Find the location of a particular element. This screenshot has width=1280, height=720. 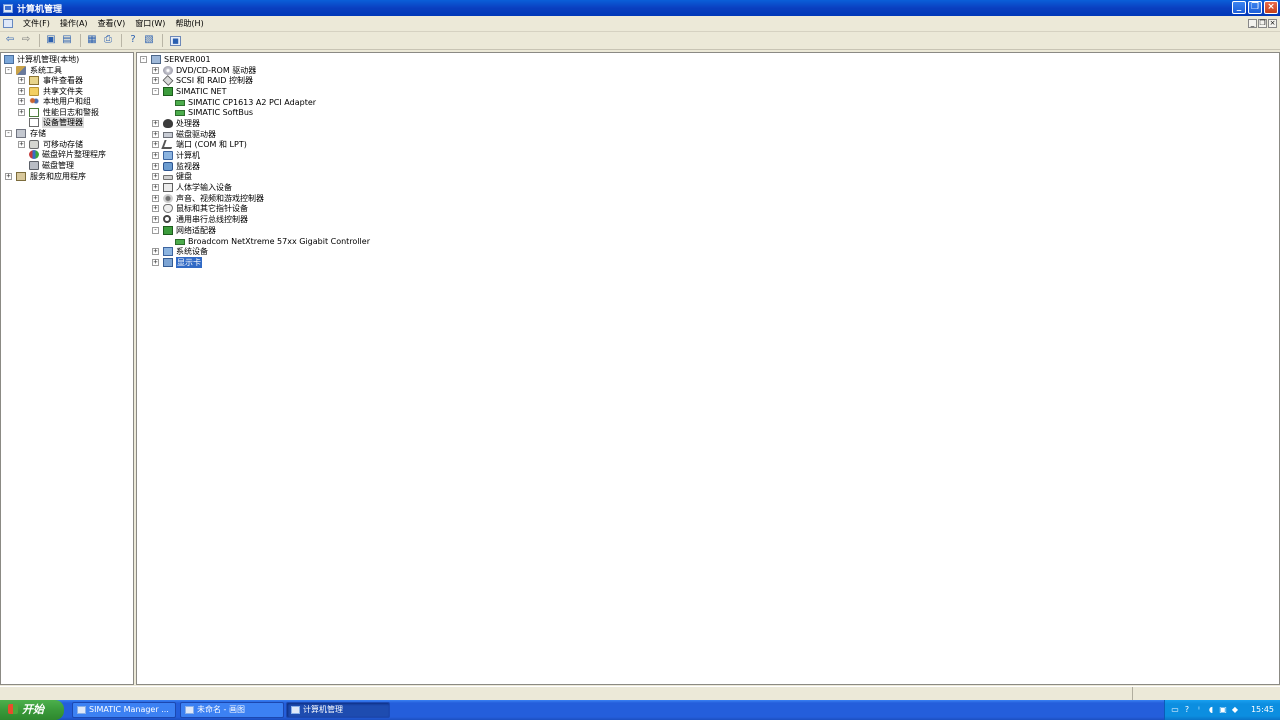

child-minimize-button: _ is located at coordinates (1252, 23).